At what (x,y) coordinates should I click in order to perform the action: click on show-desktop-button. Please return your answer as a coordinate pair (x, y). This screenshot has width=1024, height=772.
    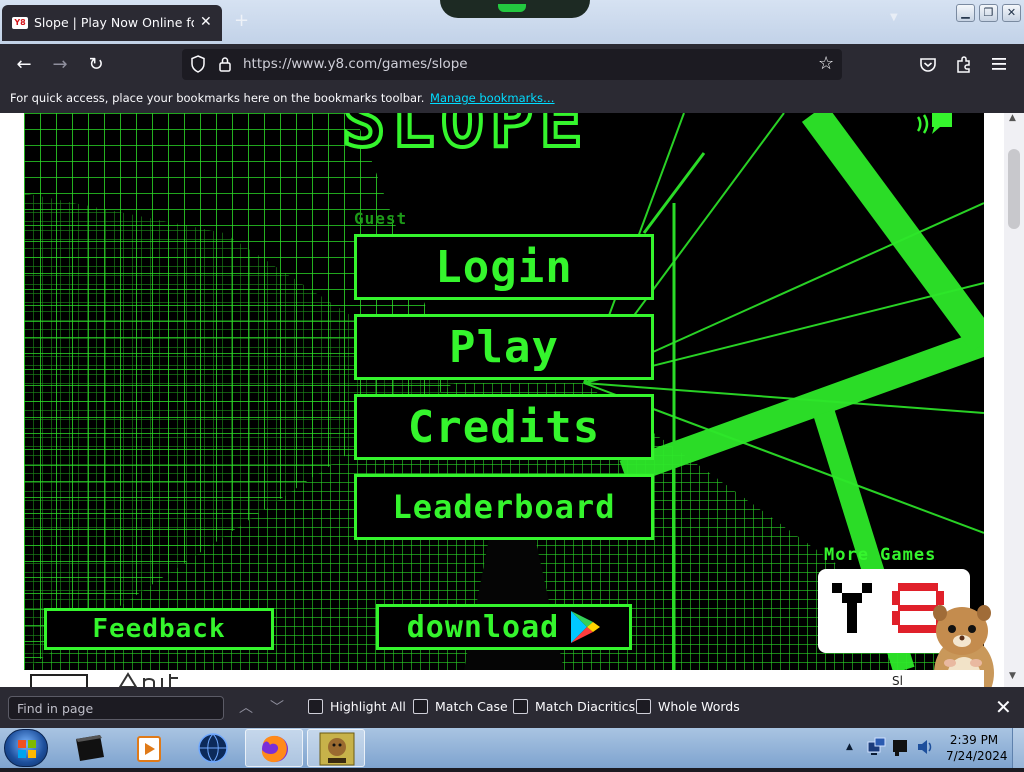
    Looking at the image, I should click on (1018, 748).